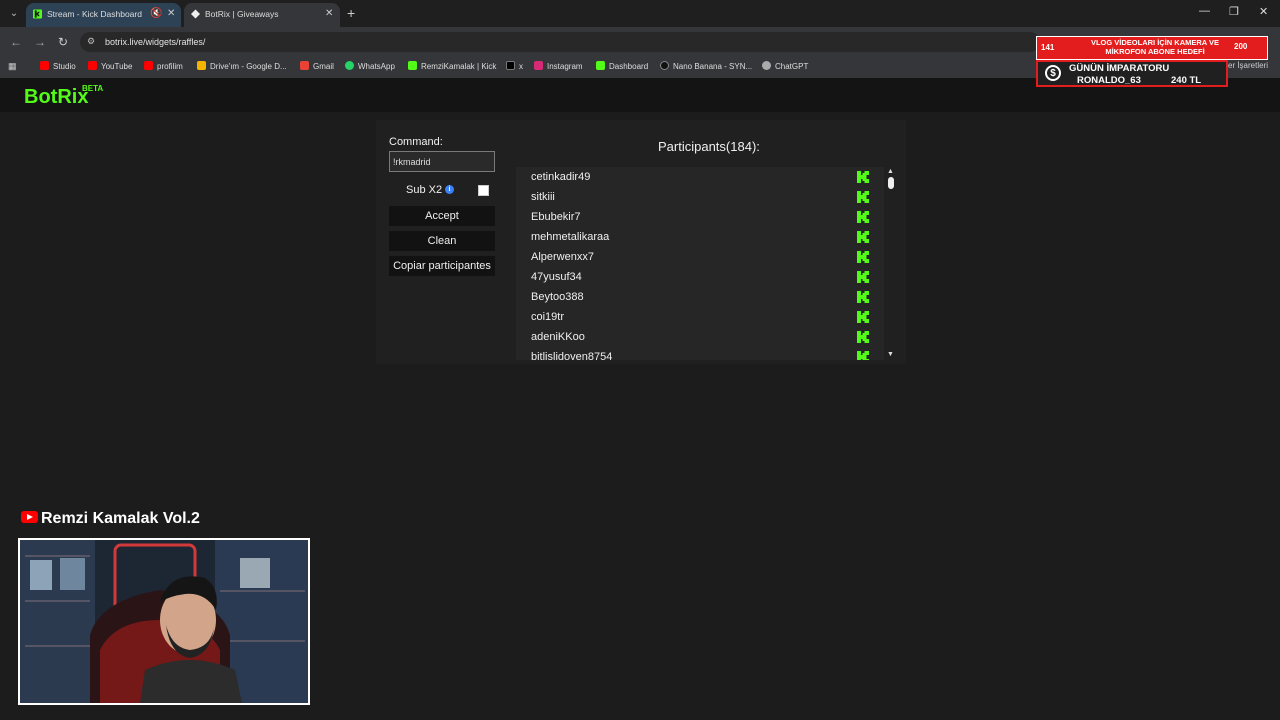 The image size is (1280, 720). I want to click on webcam-feed, so click(164, 621).